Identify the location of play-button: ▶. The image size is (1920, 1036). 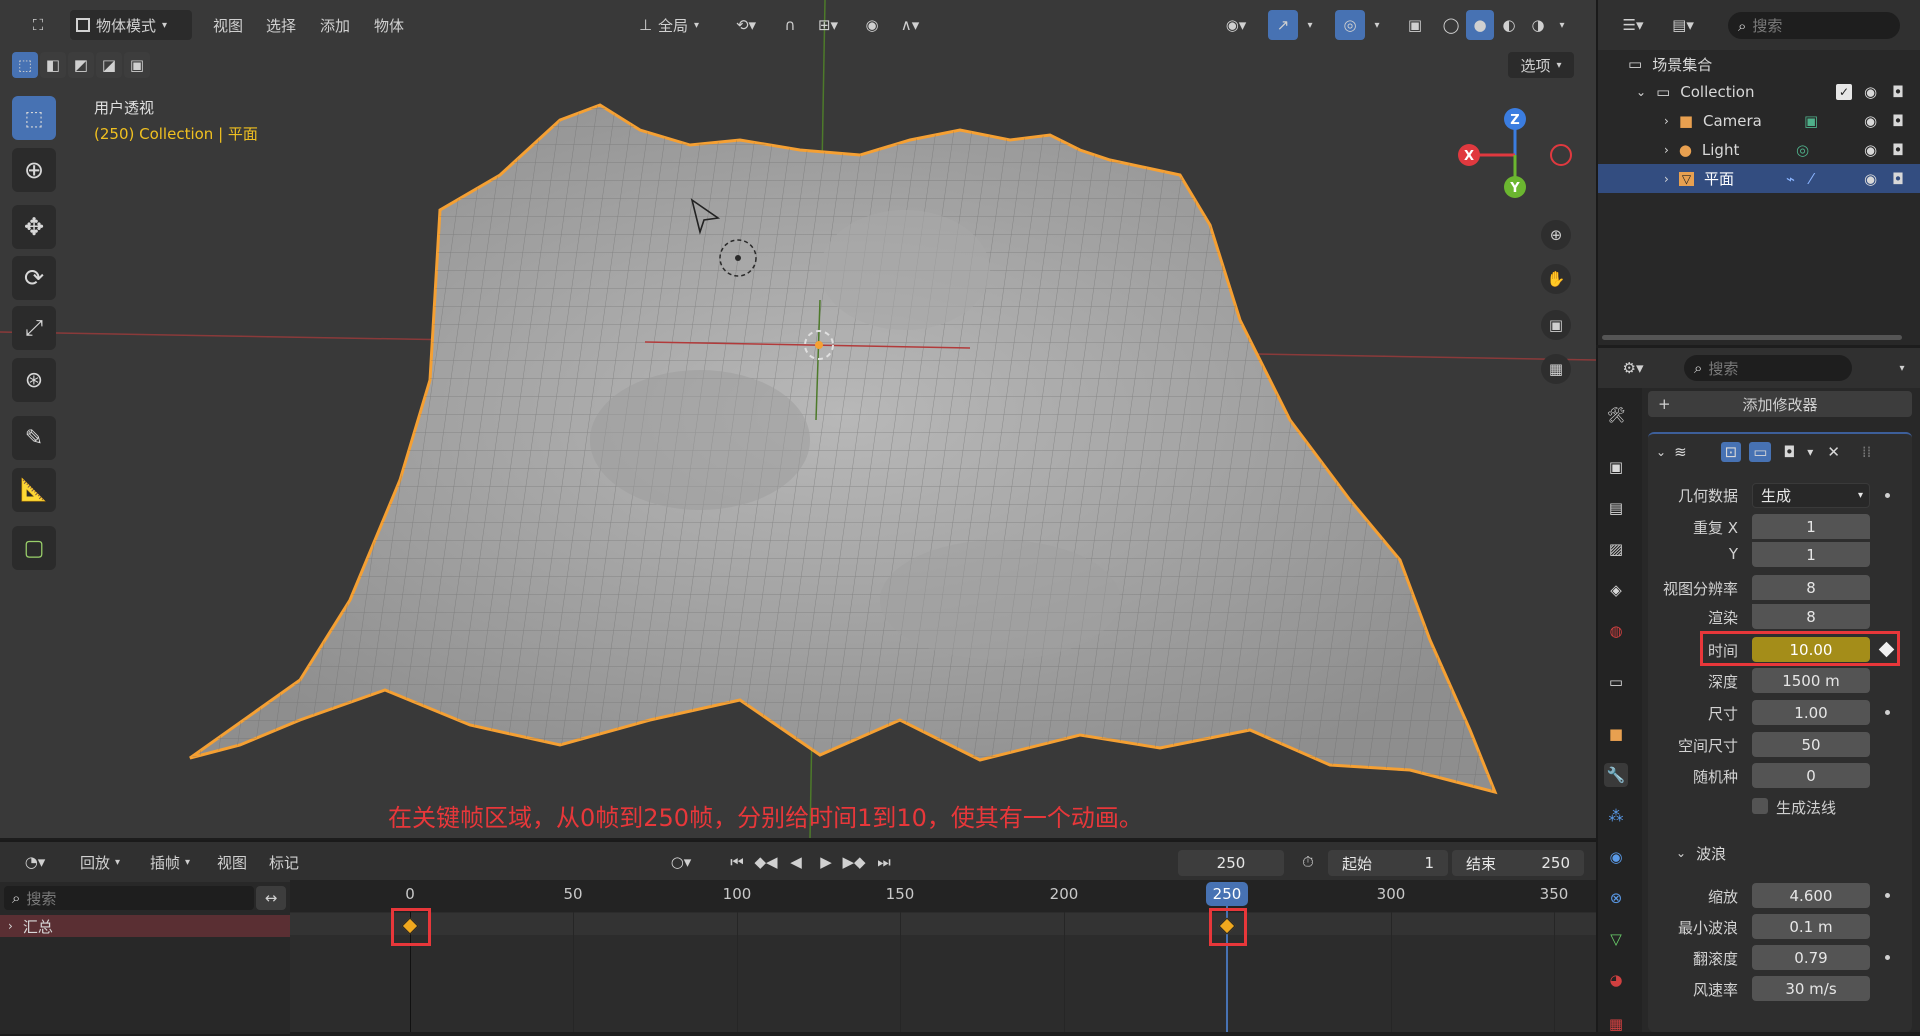
(826, 862).